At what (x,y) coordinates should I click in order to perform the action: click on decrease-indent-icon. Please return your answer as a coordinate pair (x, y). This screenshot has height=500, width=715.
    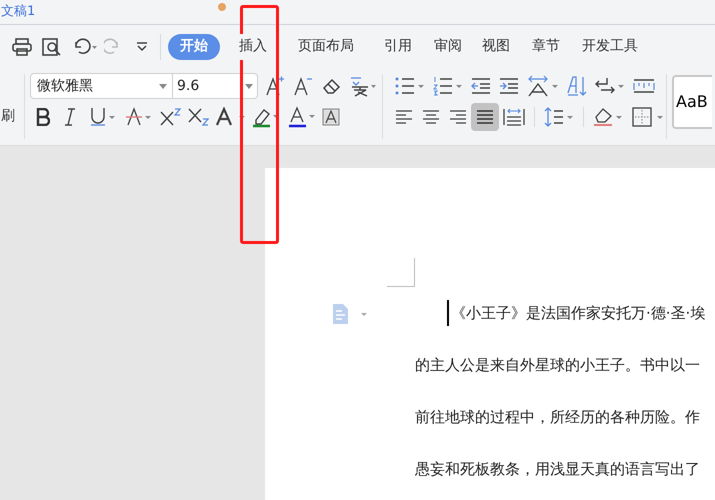
    Looking at the image, I should click on (481, 86).